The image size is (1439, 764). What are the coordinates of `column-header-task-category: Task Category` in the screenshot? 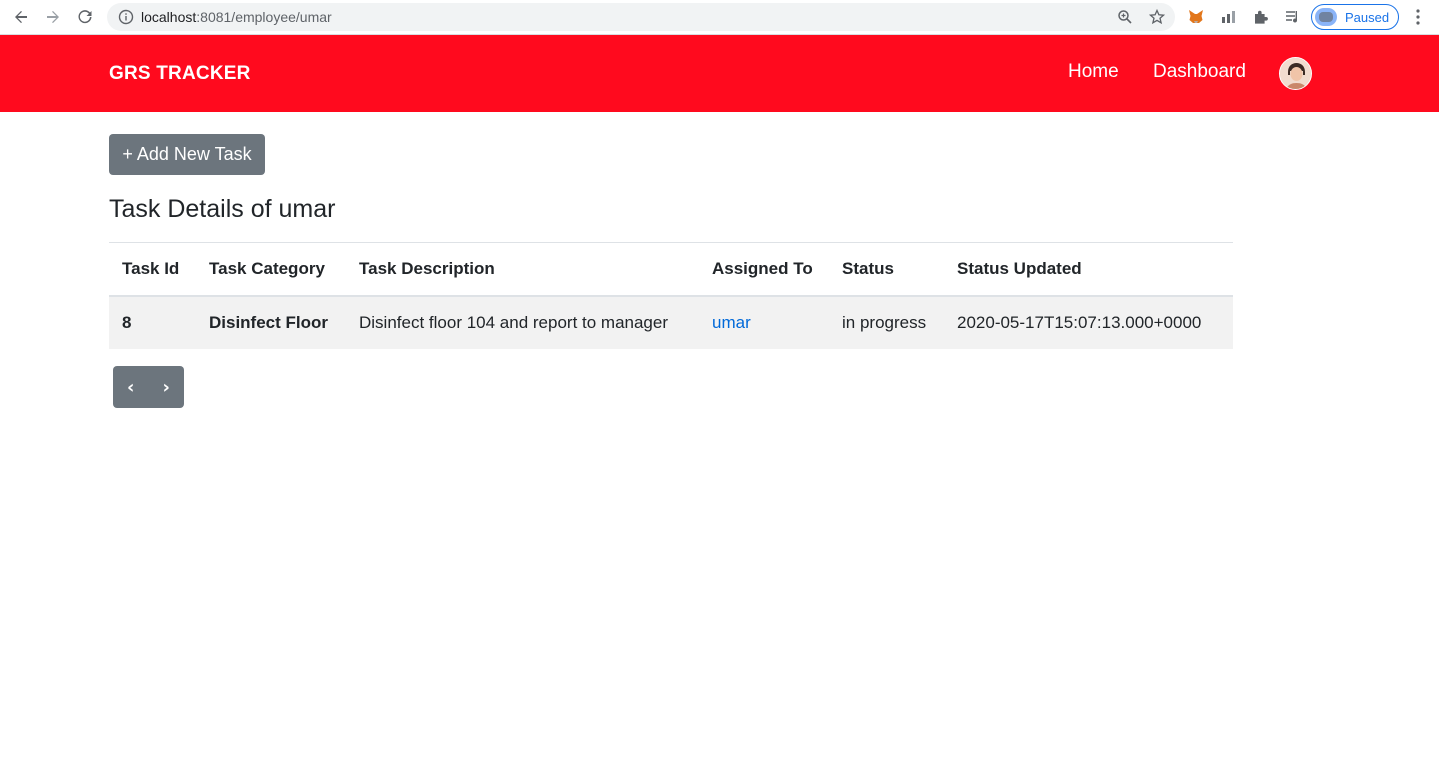 It's located at (271, 269).